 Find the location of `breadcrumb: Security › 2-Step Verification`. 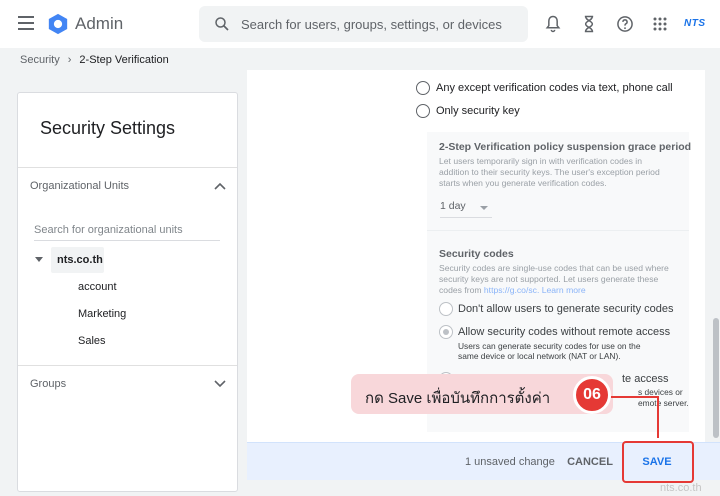

breadcrumb: Security › 2-Step Verification is located at coordinates (94, 60).